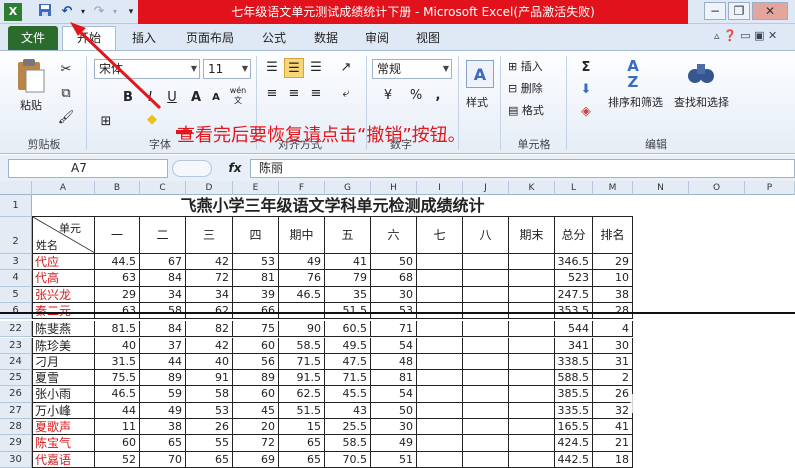 Image resolution: width=795 pixels, height=468 pixels. I want to click on score-cell: 46.5, so click(117, 394).